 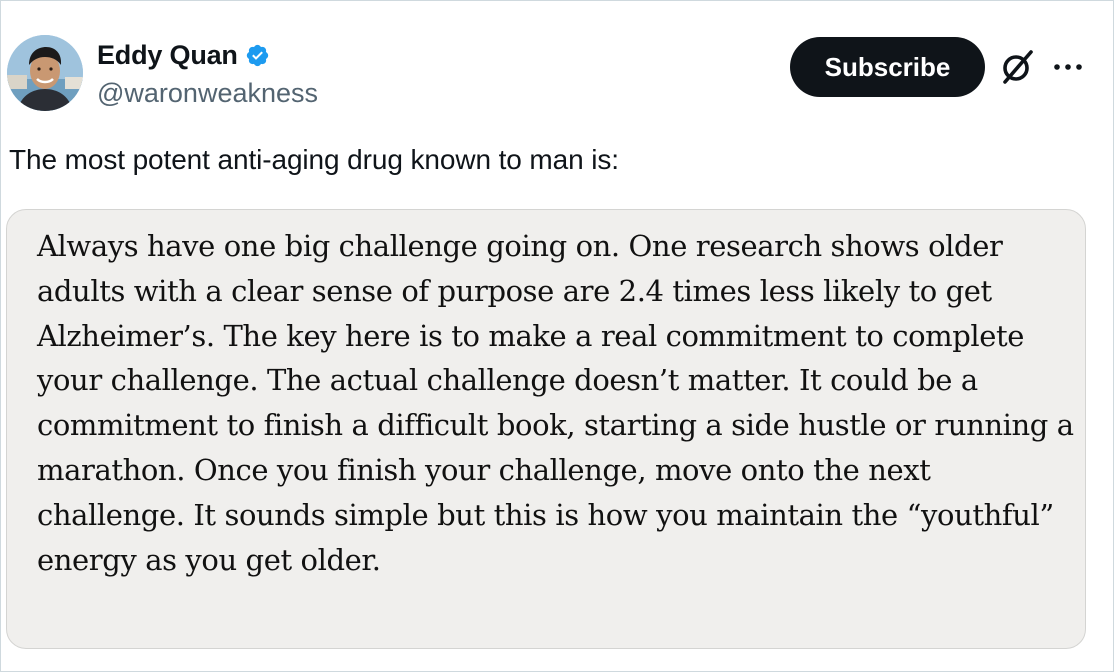 I want to click on verified-badge-icon, so click(x=257, y=55).